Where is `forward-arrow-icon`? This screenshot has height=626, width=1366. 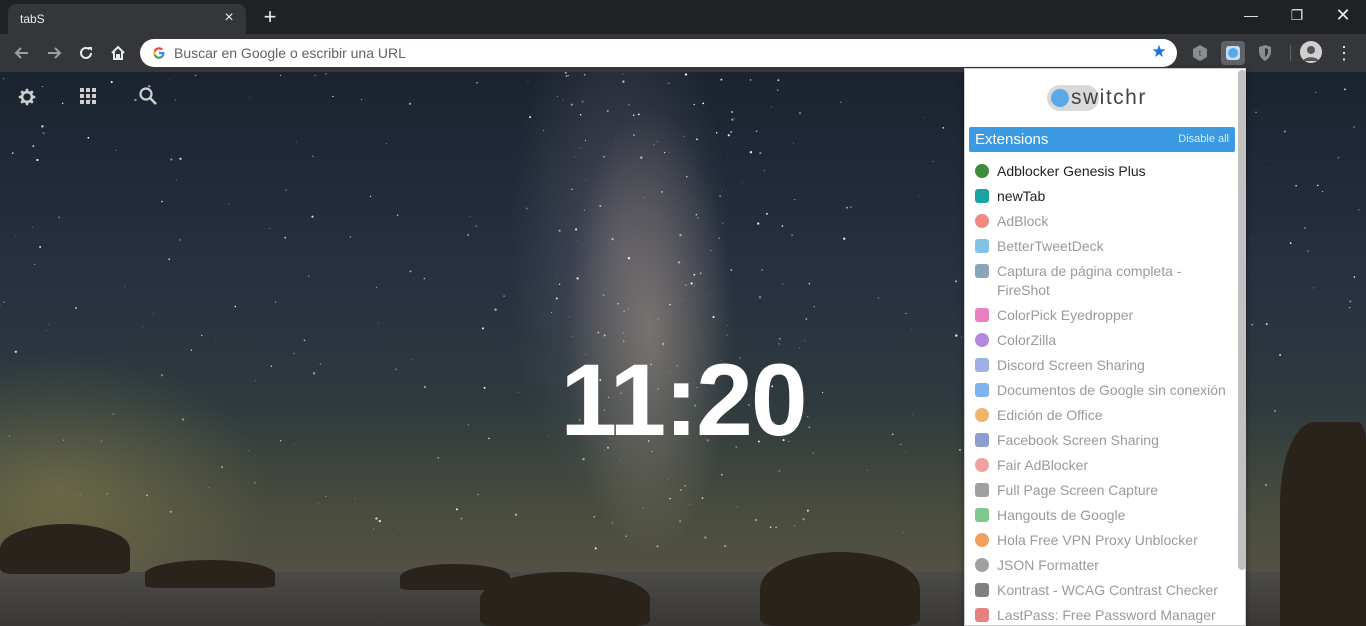 forward-arrow-icon is located at coordinates (54, 53).